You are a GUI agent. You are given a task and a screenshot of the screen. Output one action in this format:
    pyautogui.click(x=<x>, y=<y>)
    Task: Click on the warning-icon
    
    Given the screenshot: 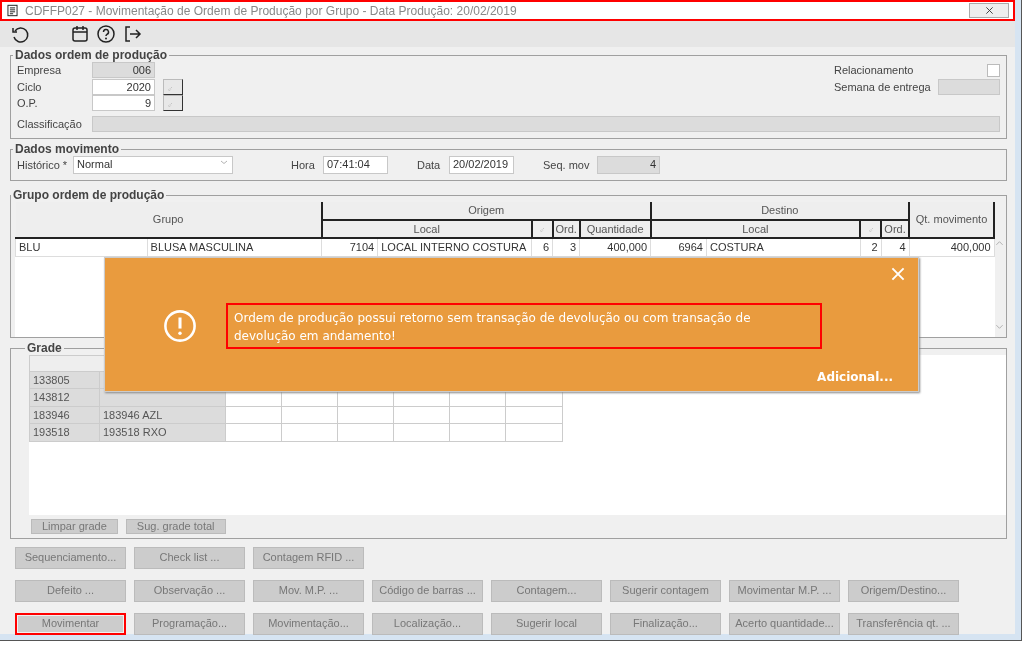 What is the action you would take?
    pyautogui.click(x=180, y=326)
    